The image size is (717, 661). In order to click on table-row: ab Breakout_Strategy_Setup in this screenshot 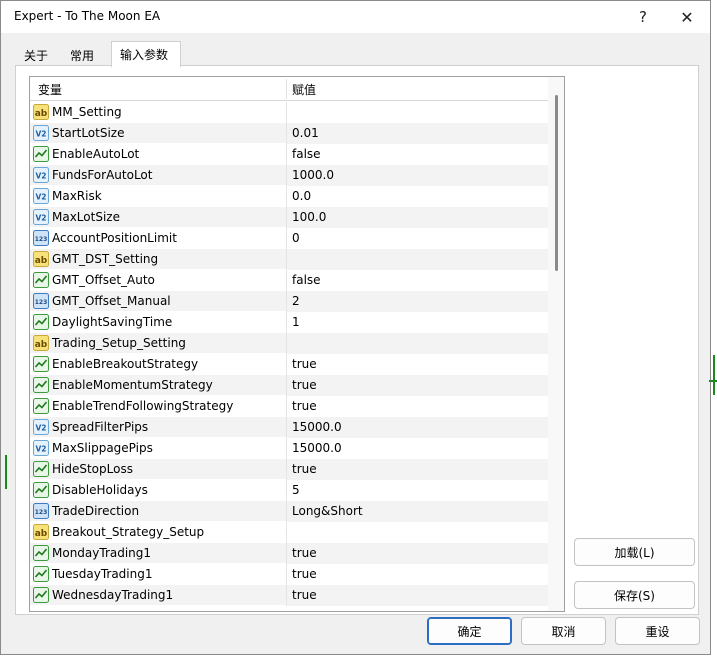, I will do `click(289, 532)`.